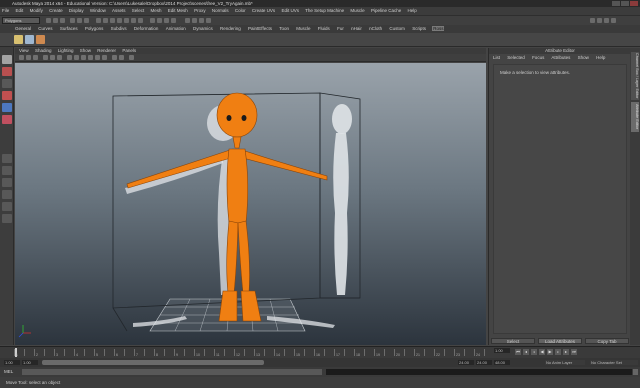 This screenshot has width=640, height=388. Describe the element at coordinates (635, 117) in the screenshot. I see `attribute-editor-tab: Attribute Editor` at that location.